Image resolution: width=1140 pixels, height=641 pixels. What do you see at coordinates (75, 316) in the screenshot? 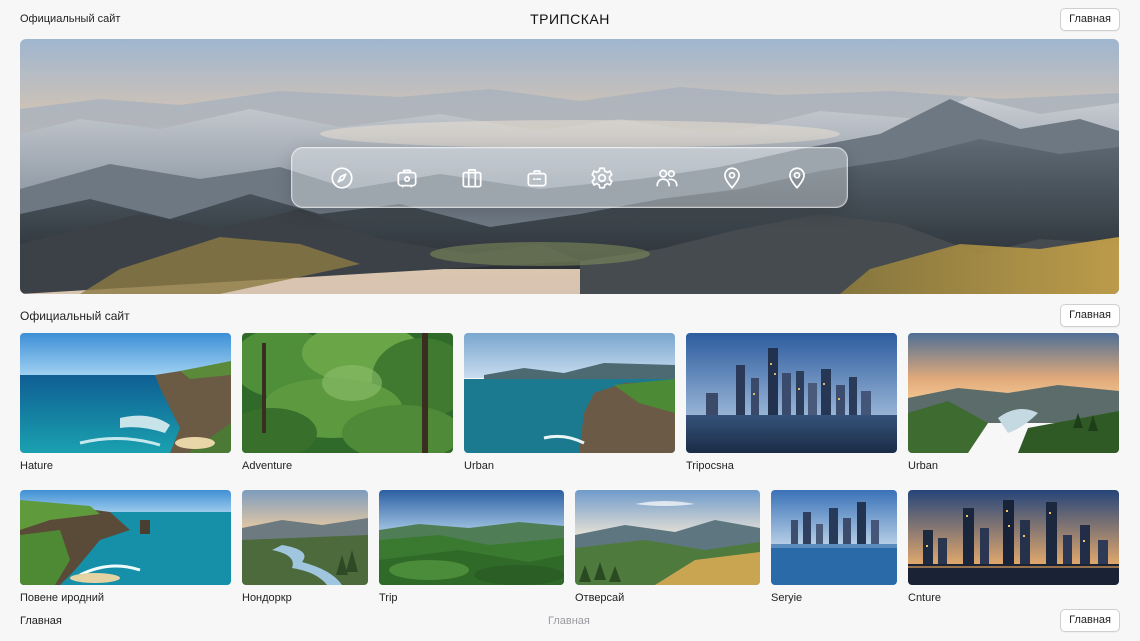
I see `section-title: Официальный сайт` at bounding box center [75, 316].